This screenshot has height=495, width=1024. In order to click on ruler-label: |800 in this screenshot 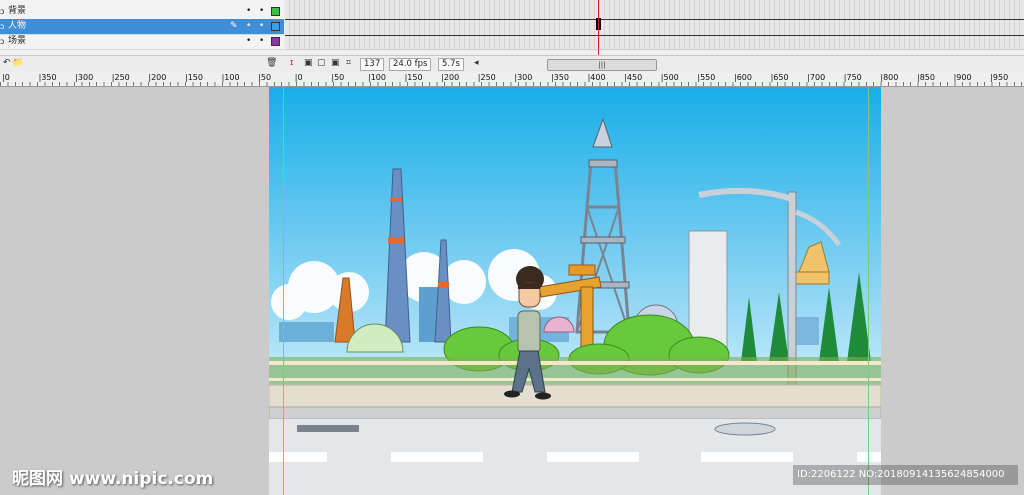, I will do `click(889, 77)`.